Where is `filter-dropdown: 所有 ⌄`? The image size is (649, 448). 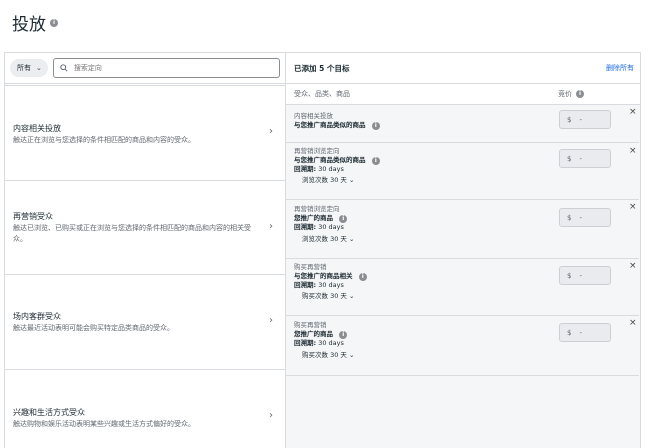
filter-dropdown: 所有 ⌄ is located at coordinates (29, 68).